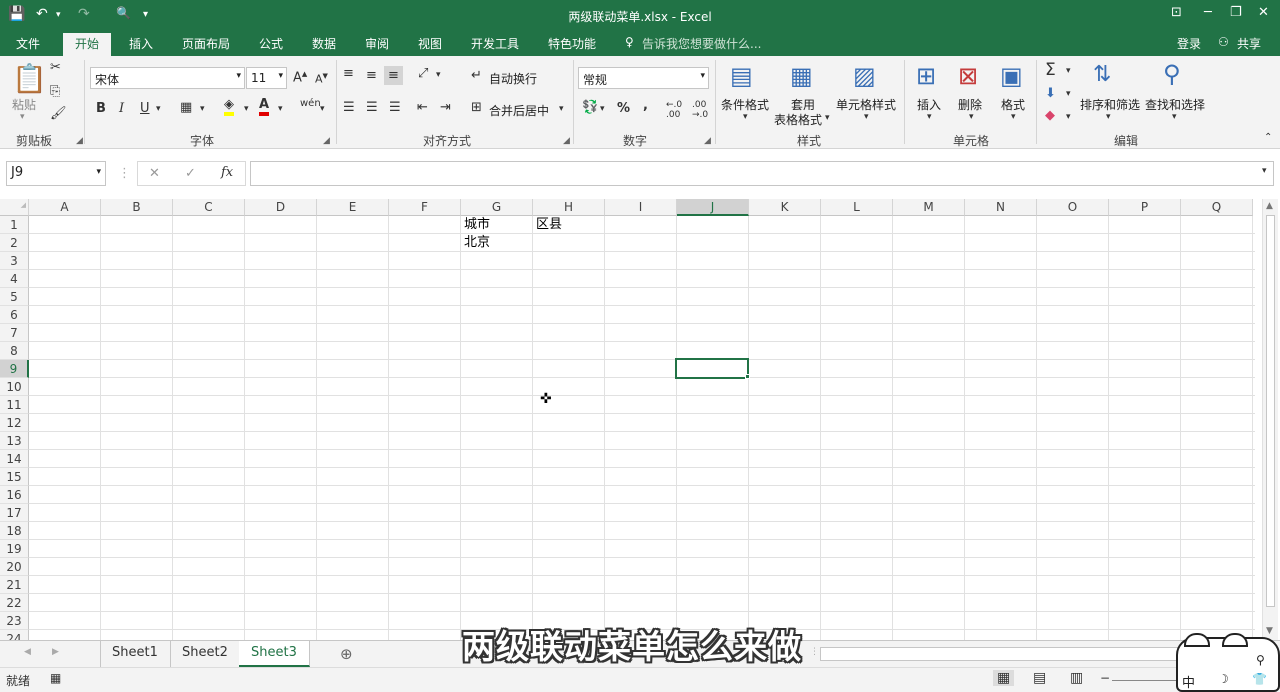 This screenshot has height=692, width=1280. Describe the element at coordinates (137, 207) in the screenshot. I see `column-header-b: B` at that location.